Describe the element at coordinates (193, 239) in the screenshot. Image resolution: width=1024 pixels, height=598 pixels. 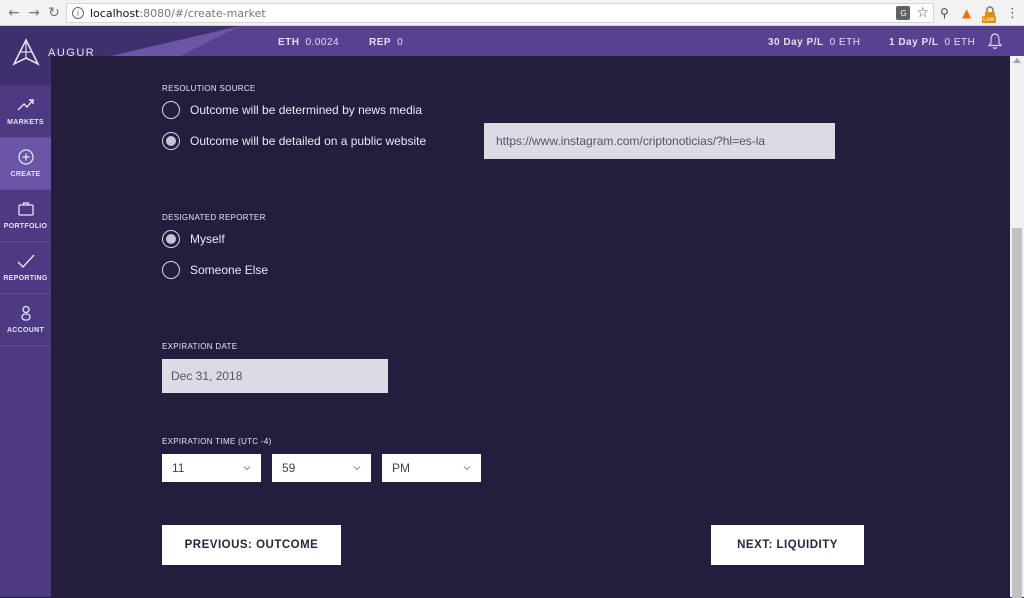
I see `radio-myself: Myself` at that location.